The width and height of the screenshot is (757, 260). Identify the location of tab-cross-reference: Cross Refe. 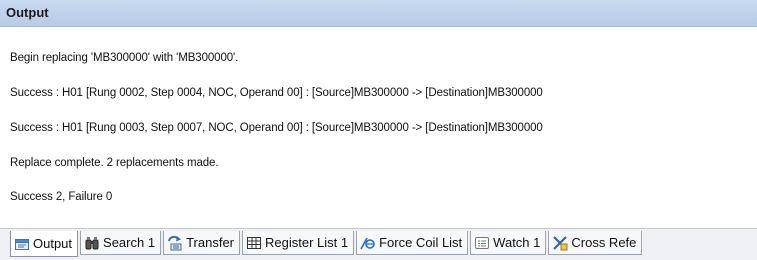
(595, 243).